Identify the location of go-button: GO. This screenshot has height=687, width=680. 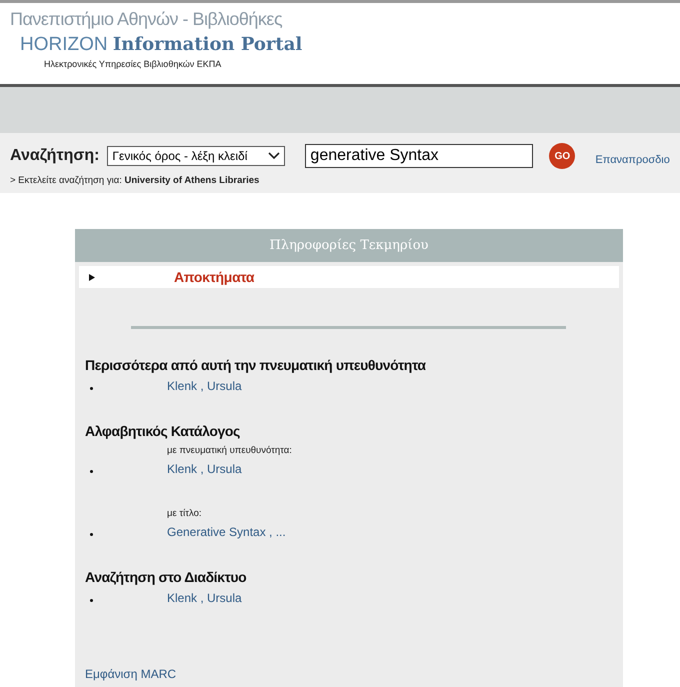
(562, 156).